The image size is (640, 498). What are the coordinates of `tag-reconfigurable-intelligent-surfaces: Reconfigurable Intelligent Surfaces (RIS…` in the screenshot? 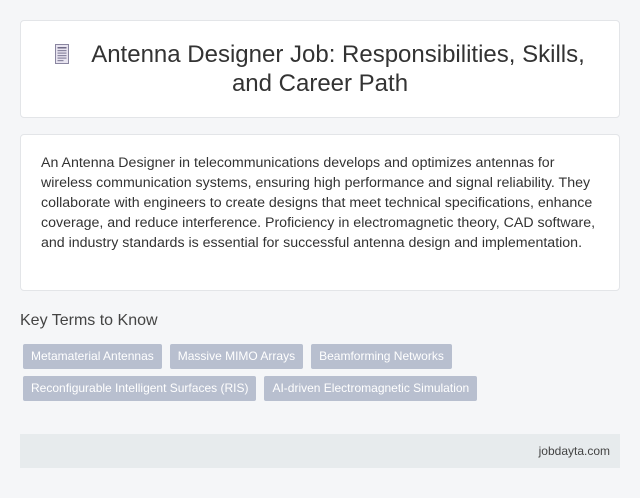 It's located at (140, 388).